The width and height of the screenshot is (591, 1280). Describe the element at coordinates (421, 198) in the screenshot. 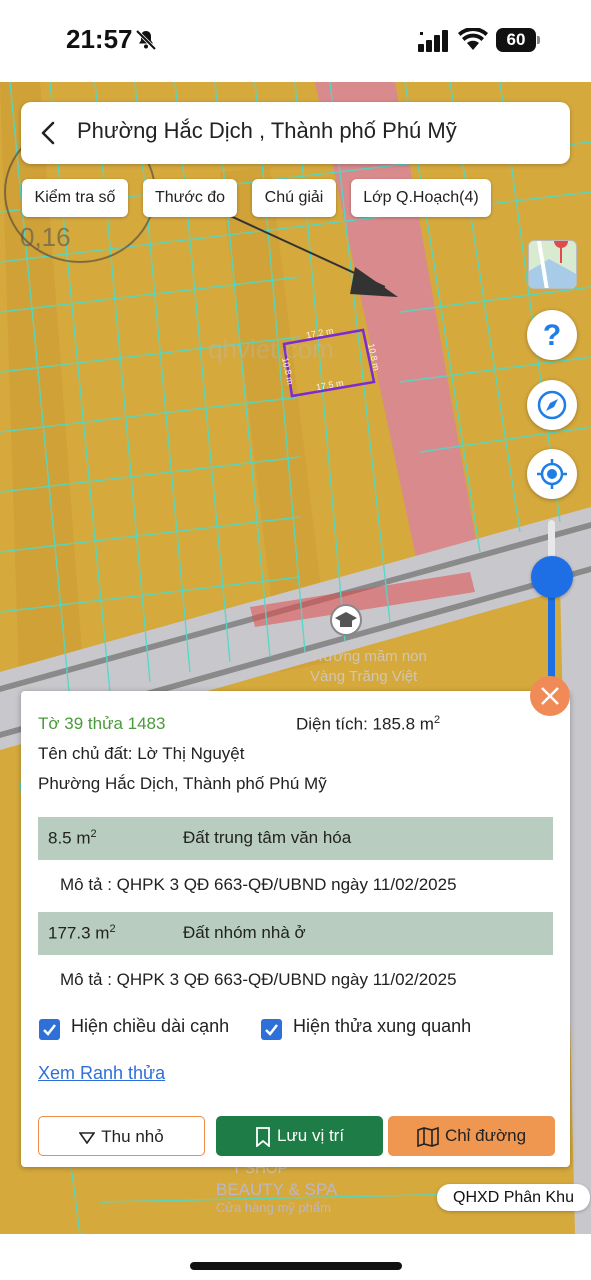

I see `chip-planning-layers: Lớp Q.Hoạch(4)` at that location.